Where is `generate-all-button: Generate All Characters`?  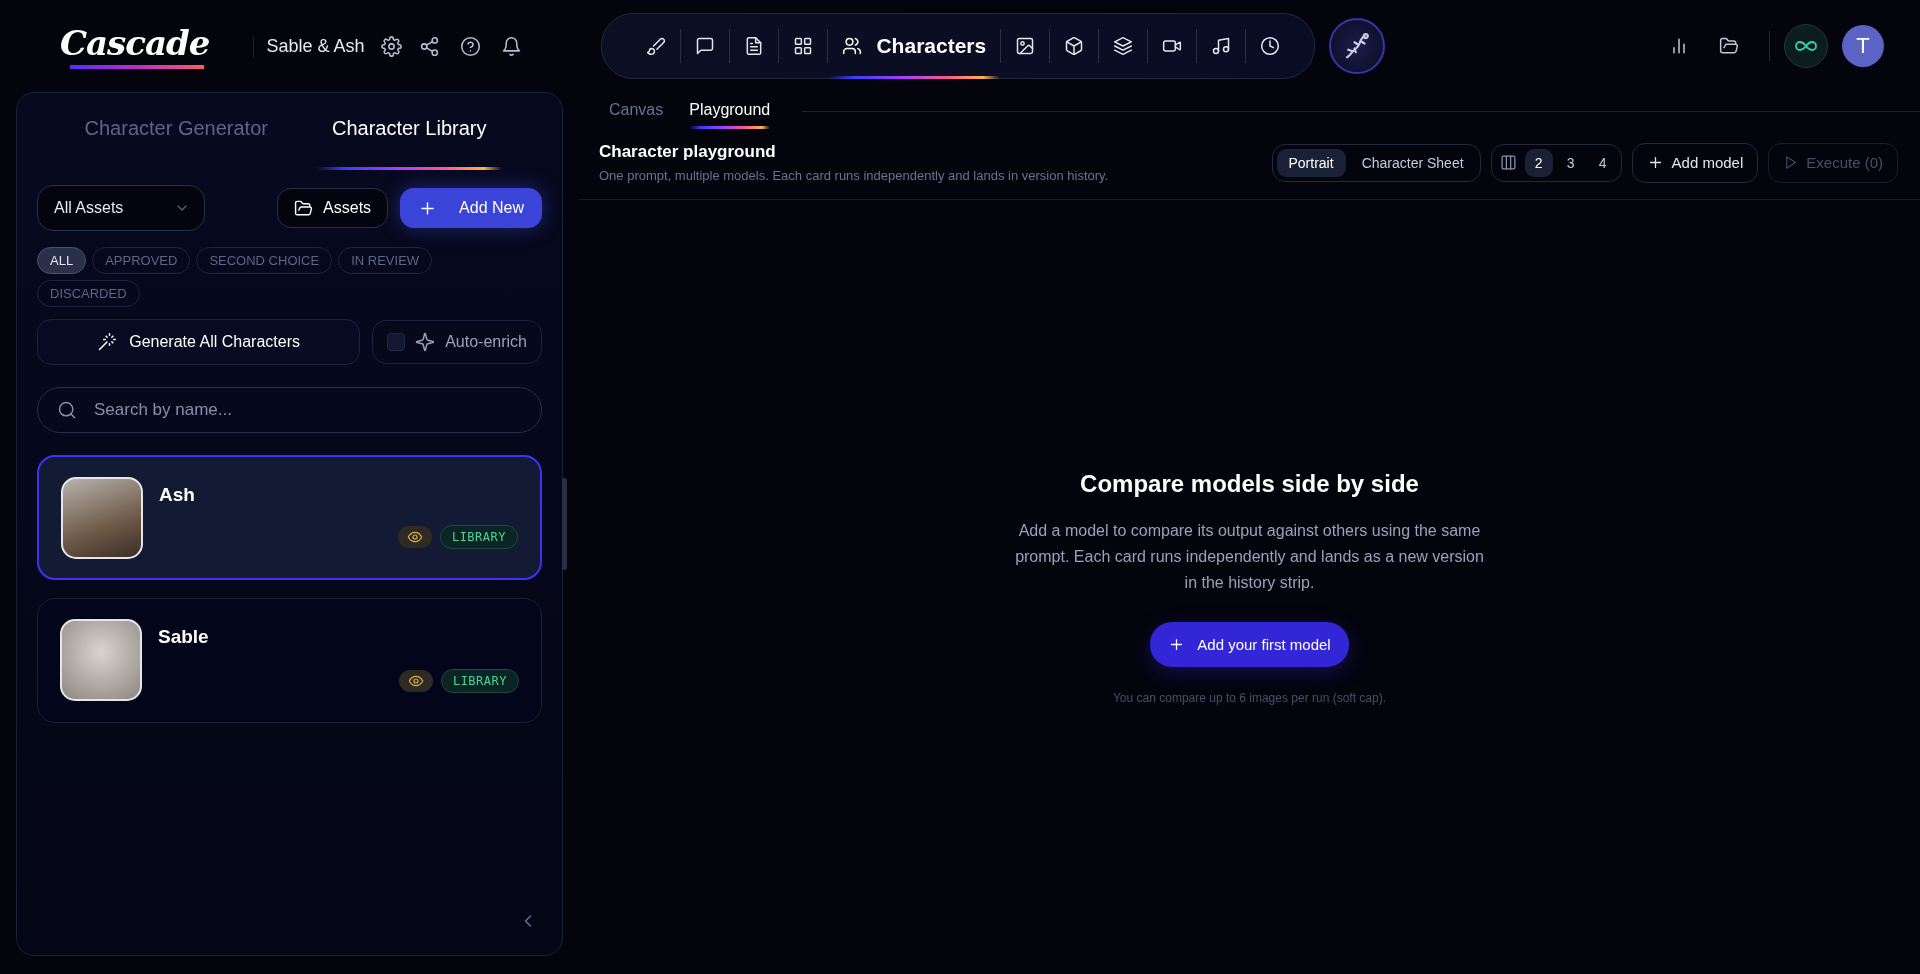 generate-all-button: Generate All Characters is located at coordinates (199, 342).